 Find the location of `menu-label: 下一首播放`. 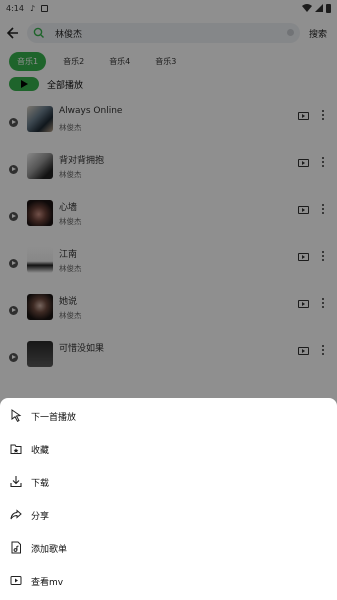

menu-label: 下一首播放 is located at coordinates (54, 418).